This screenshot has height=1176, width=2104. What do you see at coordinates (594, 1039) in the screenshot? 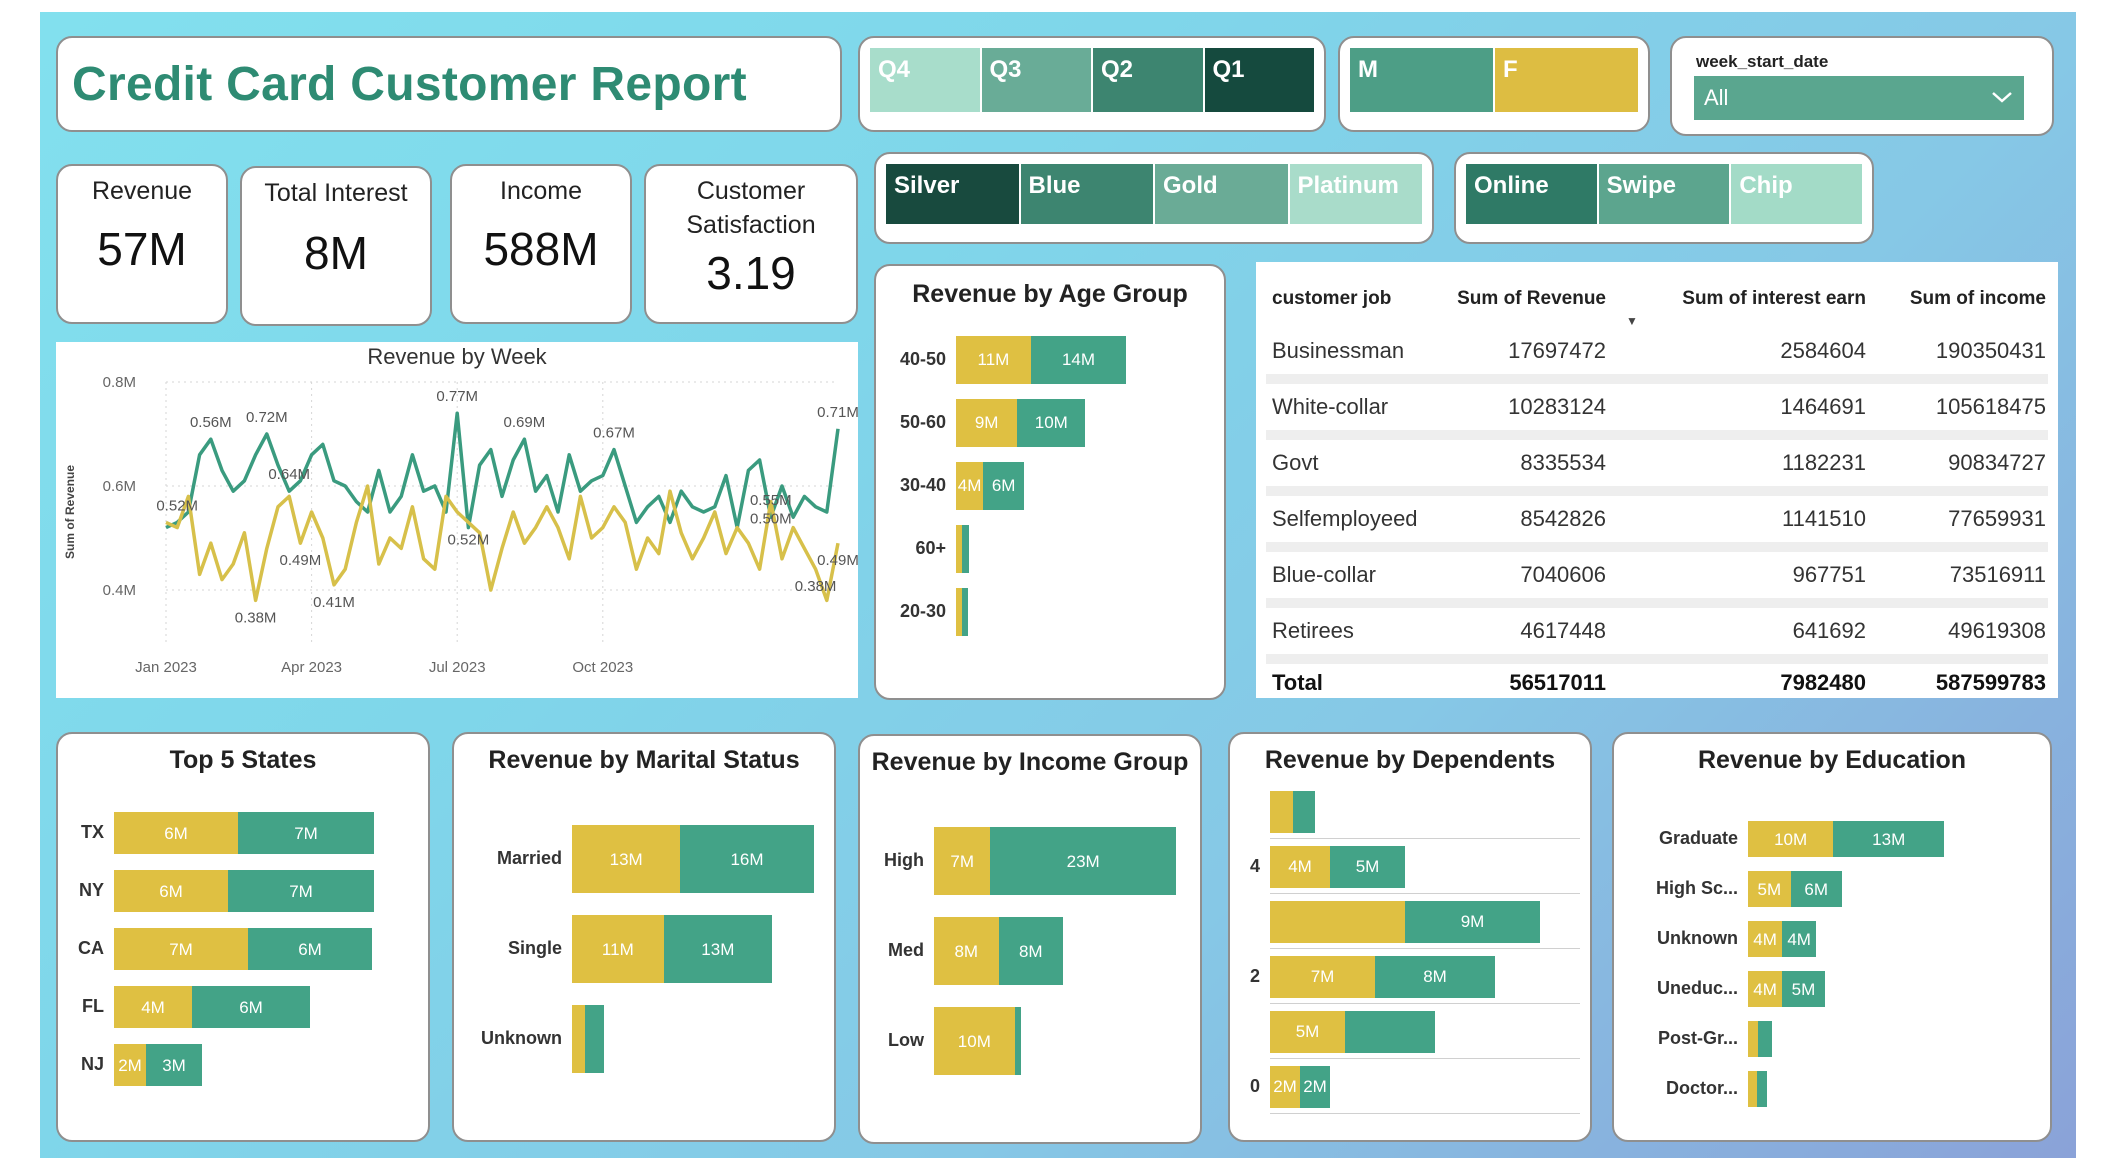
I see `male-bar-unknown` at bounding box center [594, 1039].